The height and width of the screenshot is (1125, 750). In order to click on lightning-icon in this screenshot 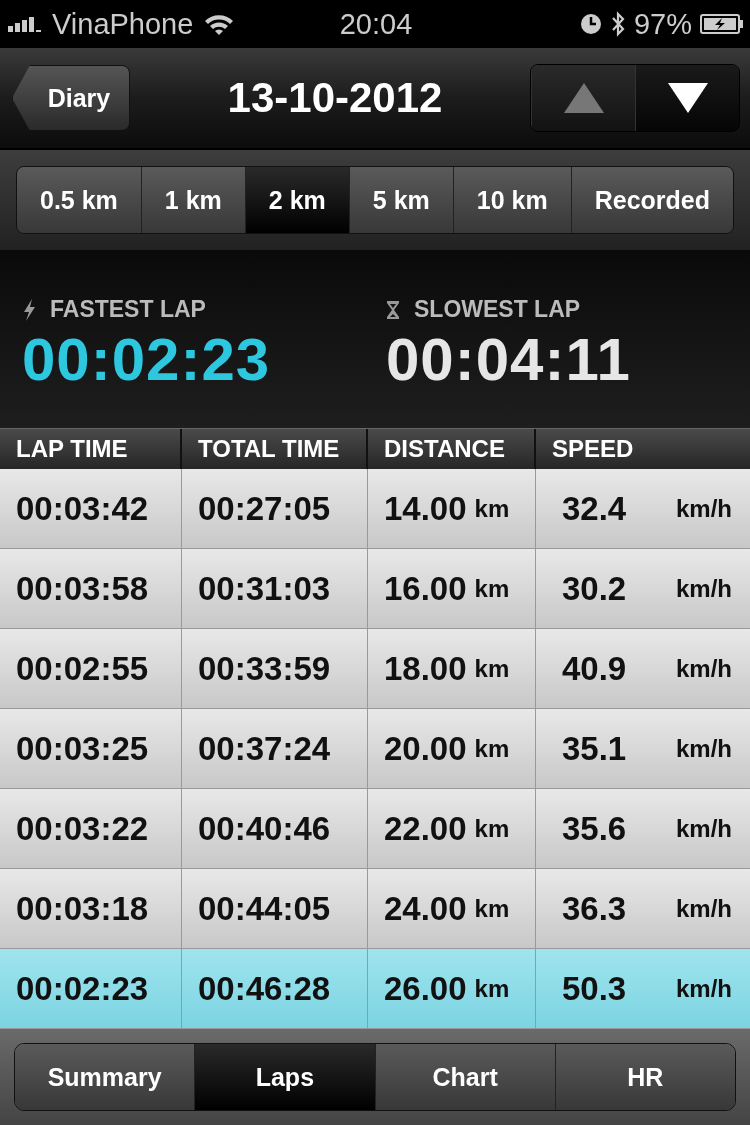, I will do `click(29, 309)`.